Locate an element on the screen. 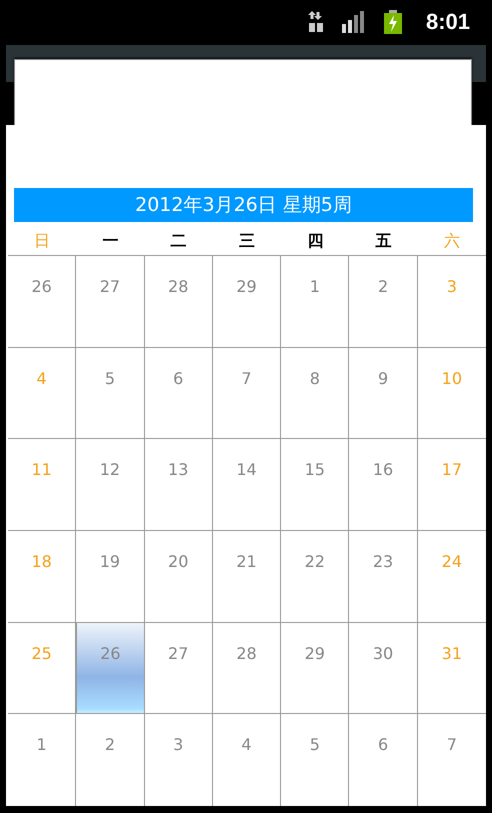  weekday-label: 六 is located at coordinates (452, 241).